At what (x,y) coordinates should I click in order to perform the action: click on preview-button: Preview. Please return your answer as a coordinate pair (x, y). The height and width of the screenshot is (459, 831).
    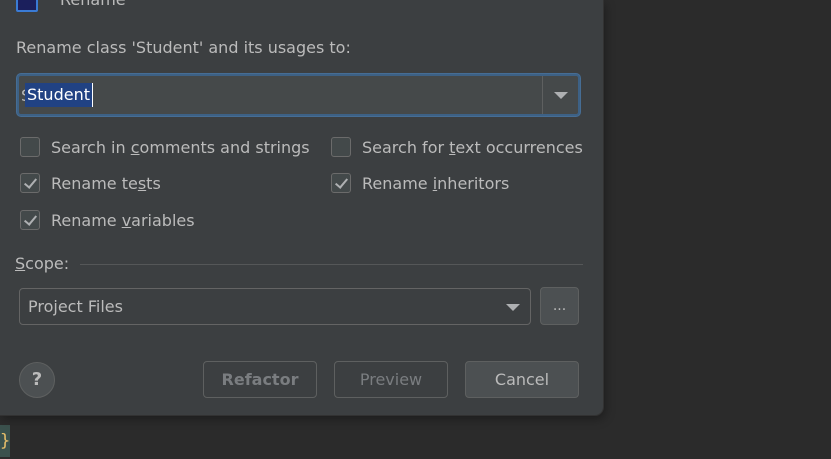
    Looking at the image, I should click on (391, 379).